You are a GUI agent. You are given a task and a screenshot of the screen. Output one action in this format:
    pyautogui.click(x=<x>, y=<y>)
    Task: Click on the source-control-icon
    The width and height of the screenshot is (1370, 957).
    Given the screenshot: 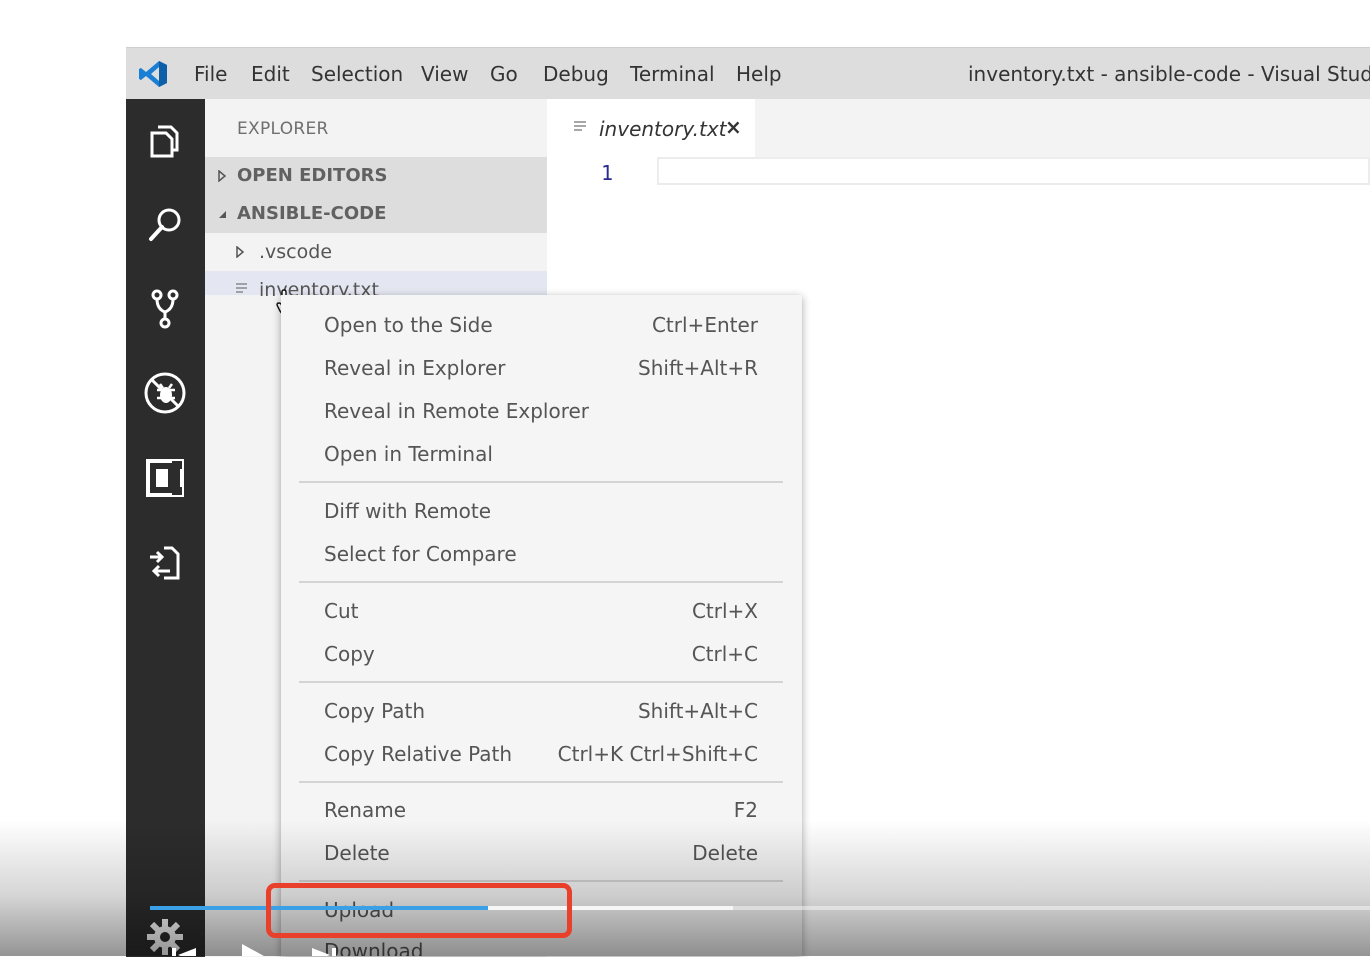 What is the action you would take?
    pyautogui.click(x=165, y=308)
    